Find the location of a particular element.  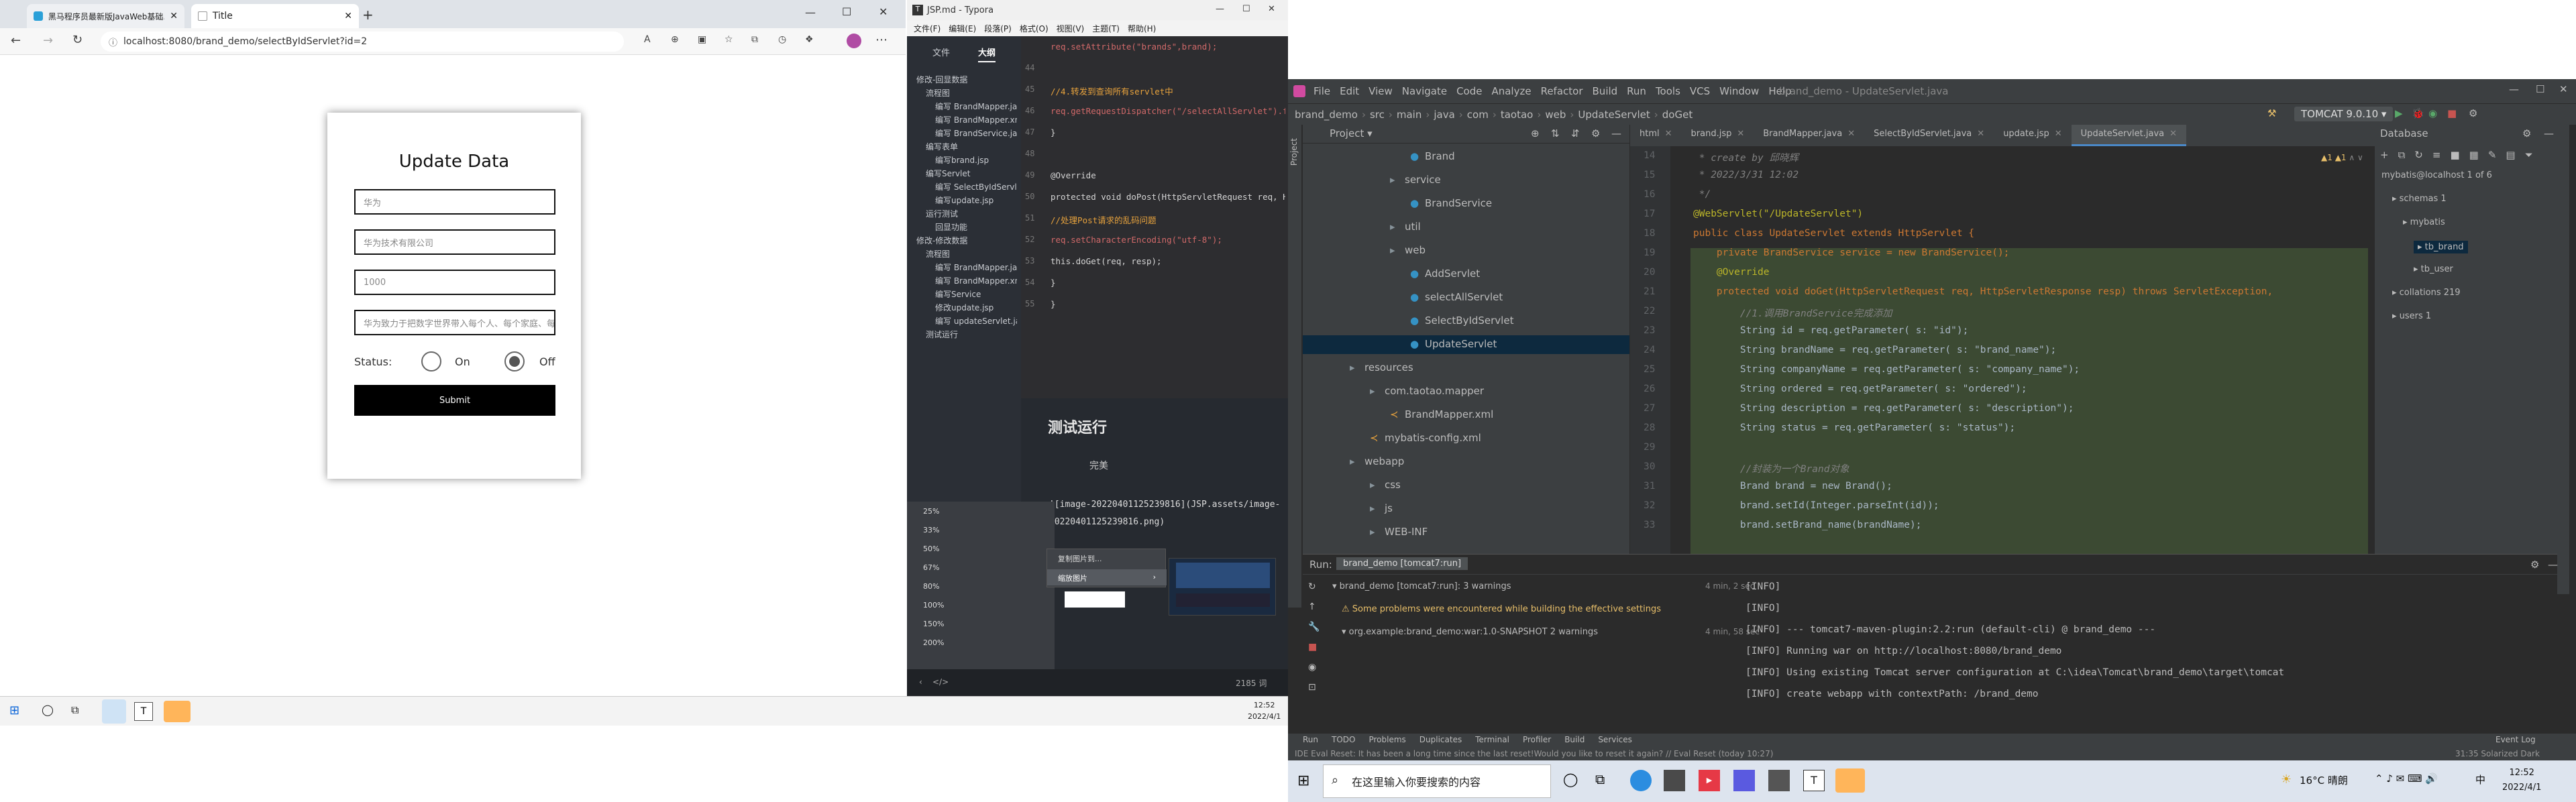

status-on-radio is located at coordinates (431, 361).